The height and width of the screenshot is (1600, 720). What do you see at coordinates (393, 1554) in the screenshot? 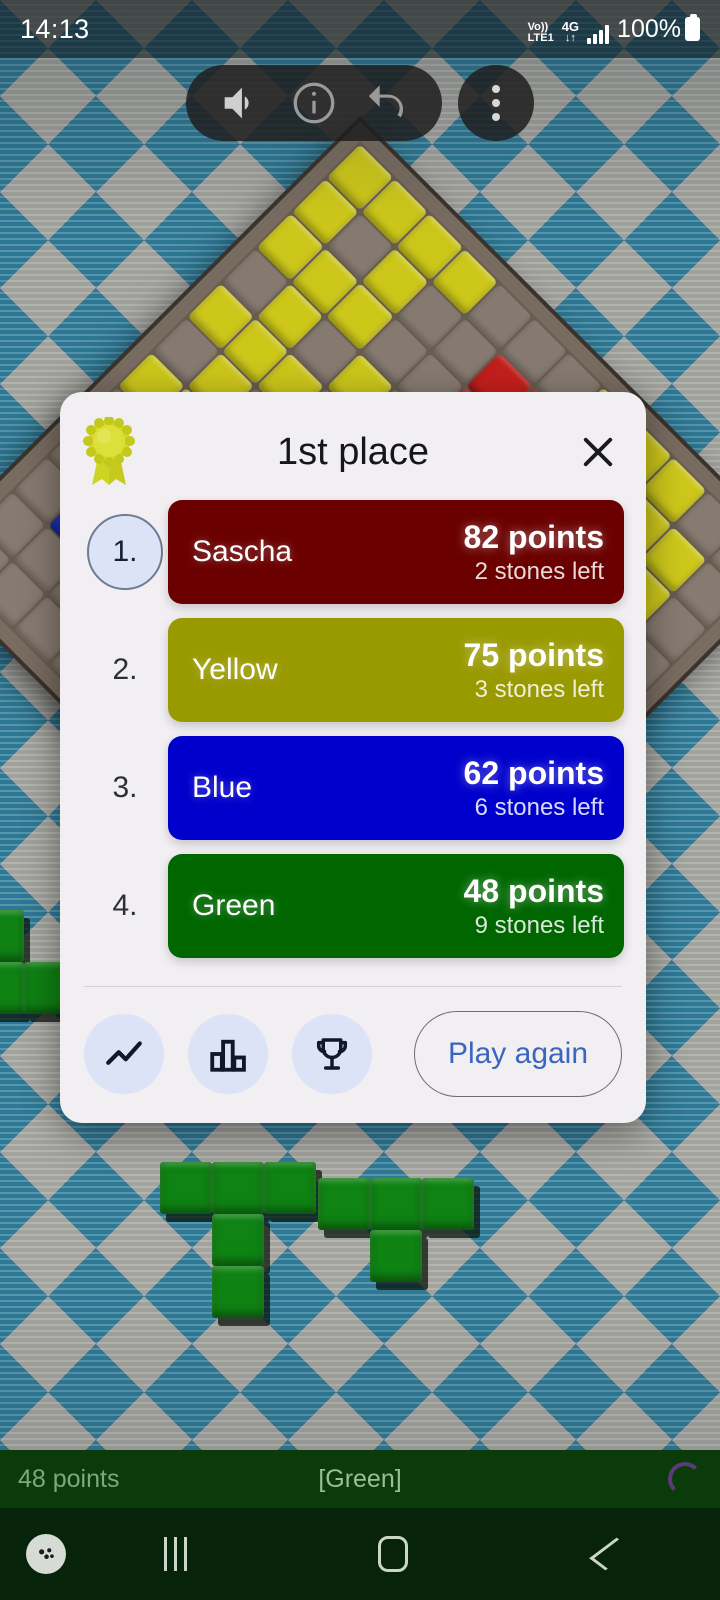
I see `home-icon` at bounding box center [393, 1554].